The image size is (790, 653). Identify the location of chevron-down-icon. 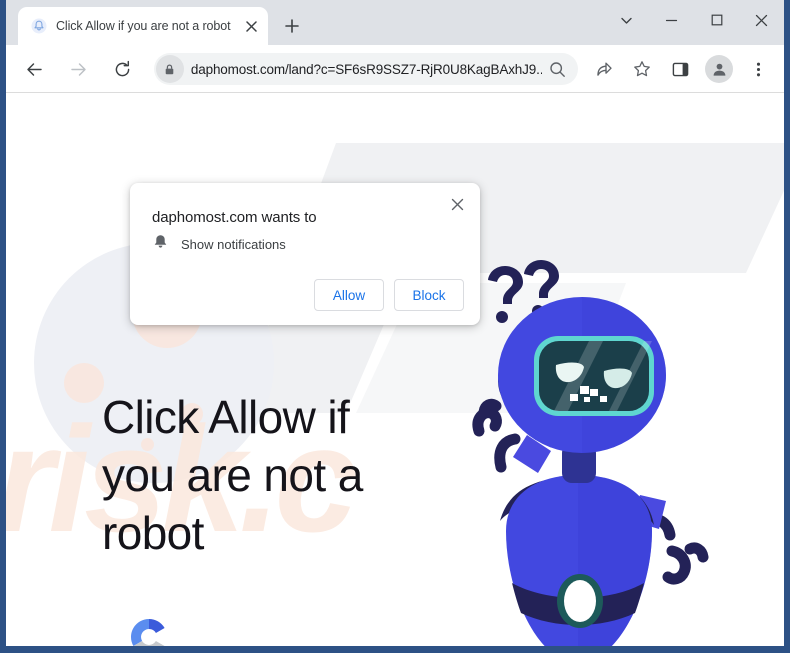
(626, 20).